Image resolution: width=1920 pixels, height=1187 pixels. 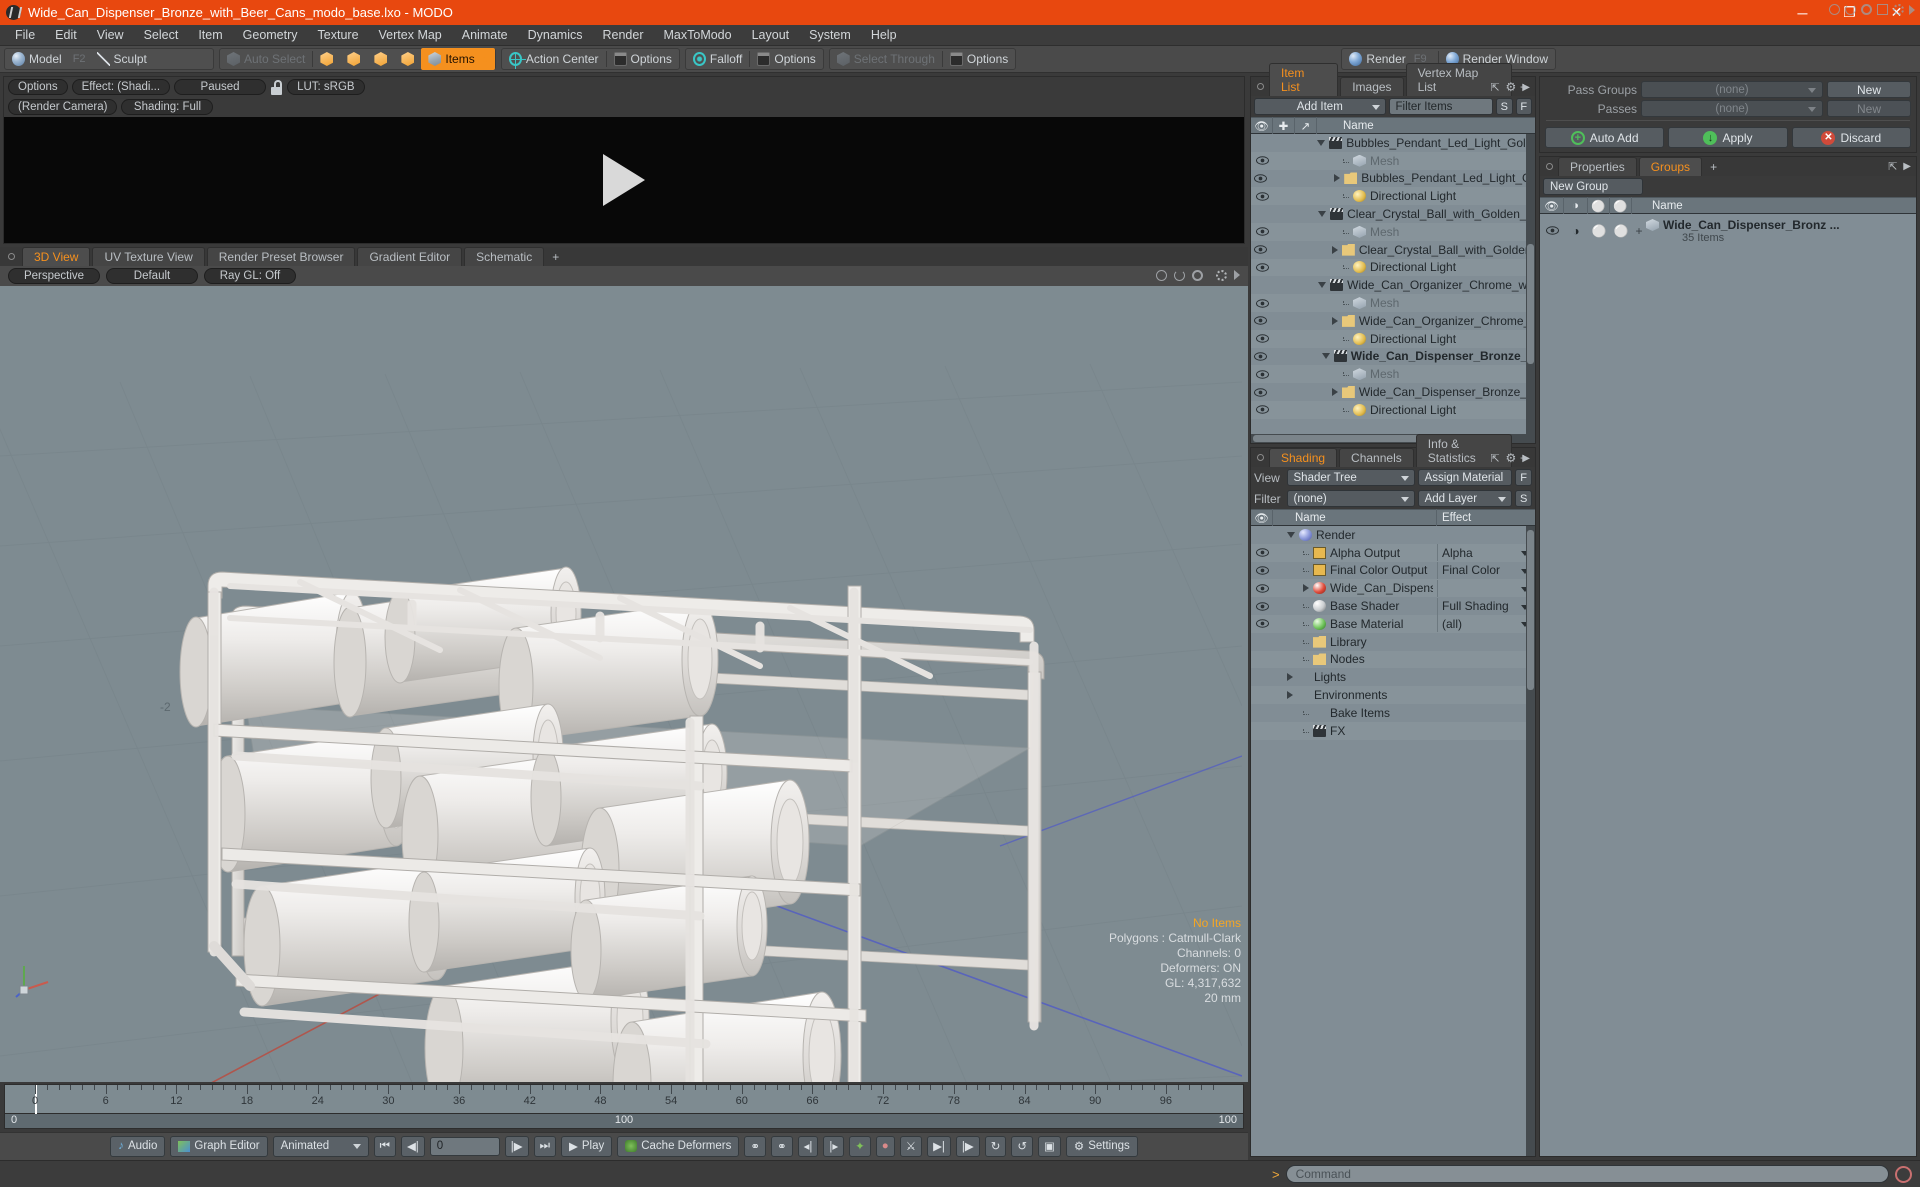 I want to click on shader-tree-row: Final Color Output Final Color, so click(x=1393, y=570).